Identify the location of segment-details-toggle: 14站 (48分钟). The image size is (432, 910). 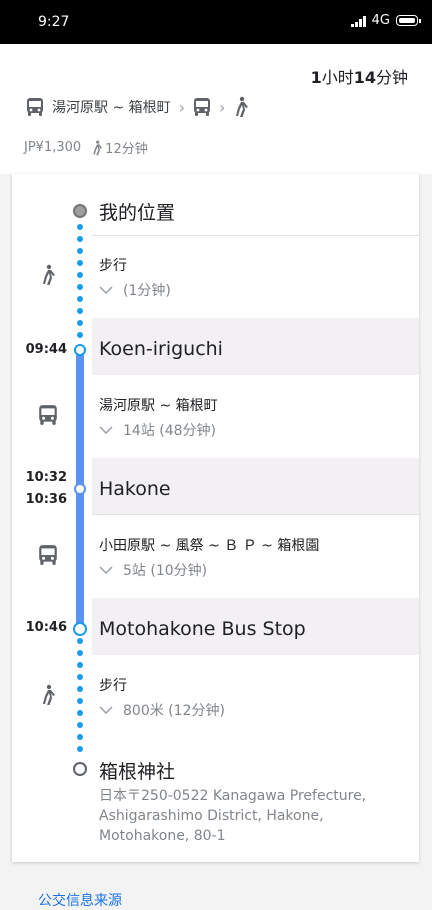
(157, 430).